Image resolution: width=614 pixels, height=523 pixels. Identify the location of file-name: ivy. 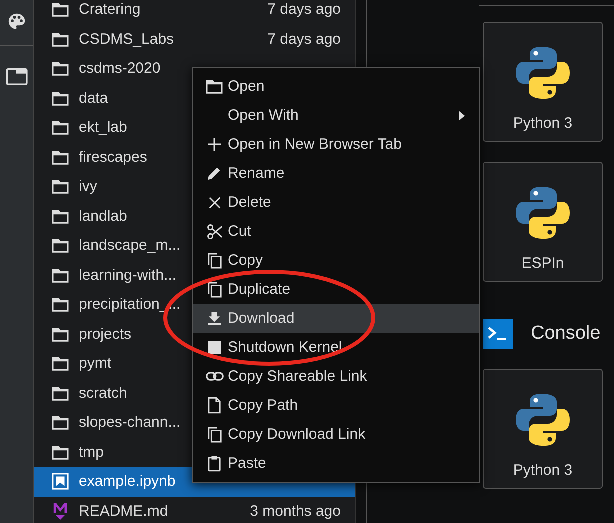
(88, 187).